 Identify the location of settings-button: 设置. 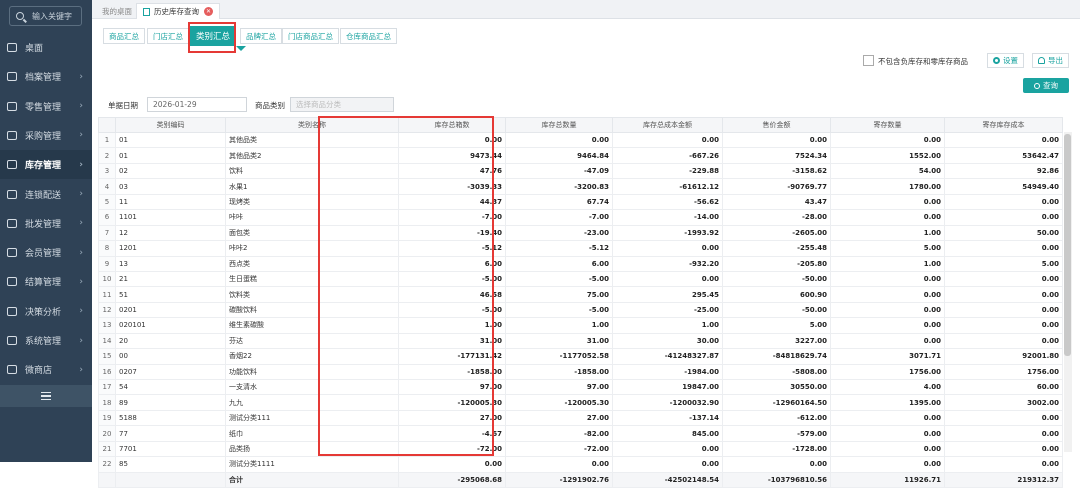
(1005, 60).